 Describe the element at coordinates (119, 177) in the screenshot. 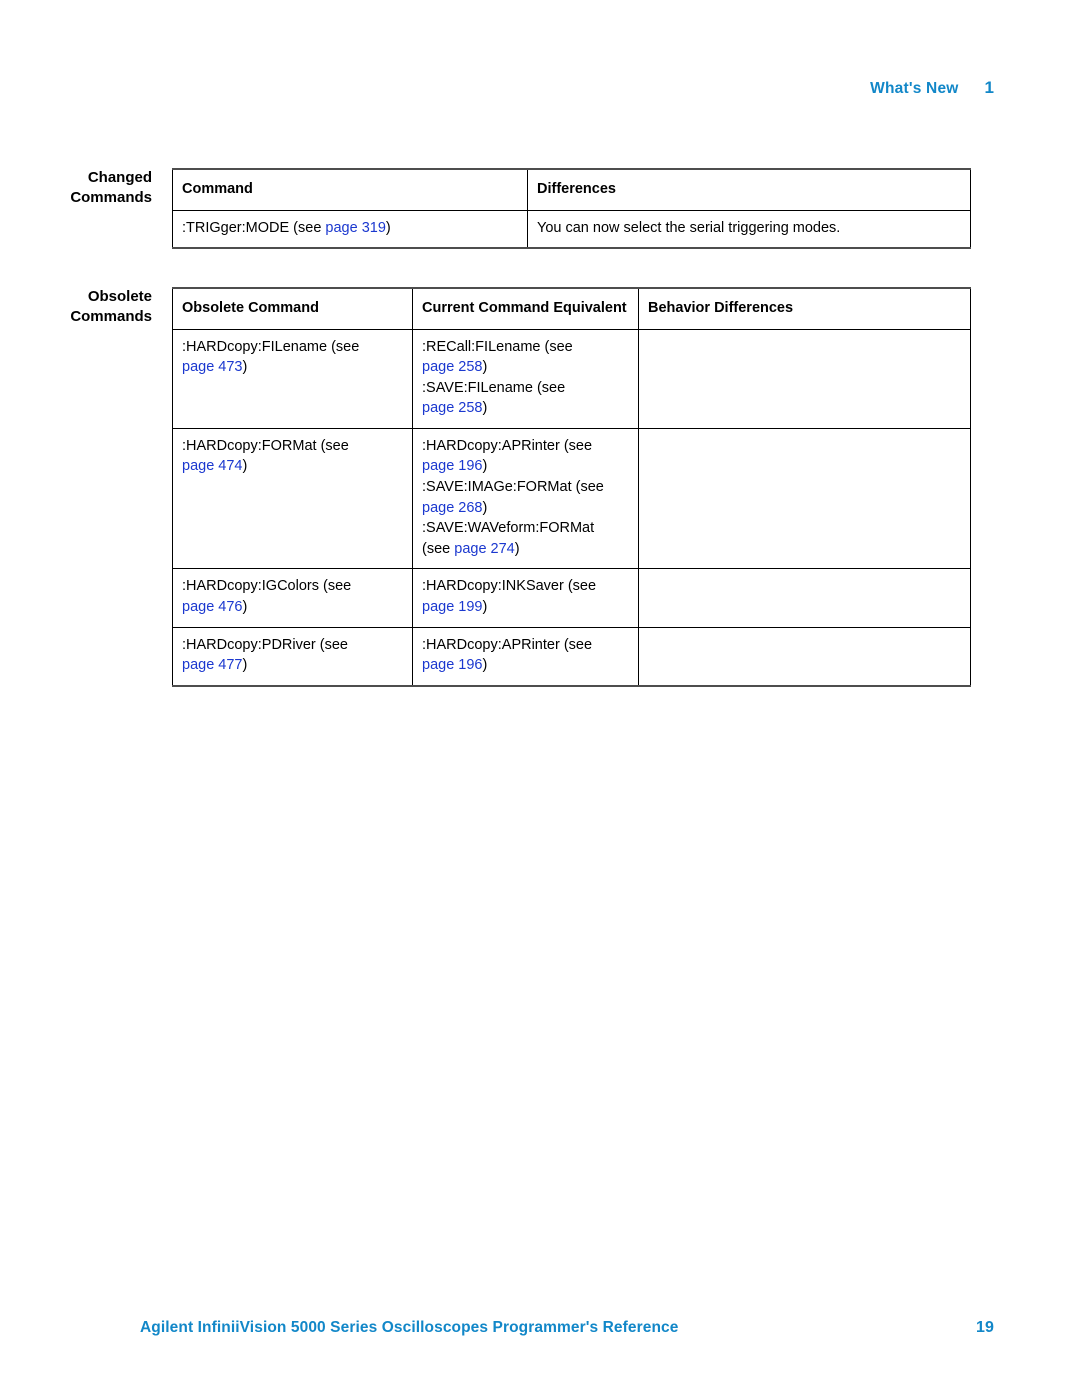

I see `section-label-line-1: Changed` at that location.